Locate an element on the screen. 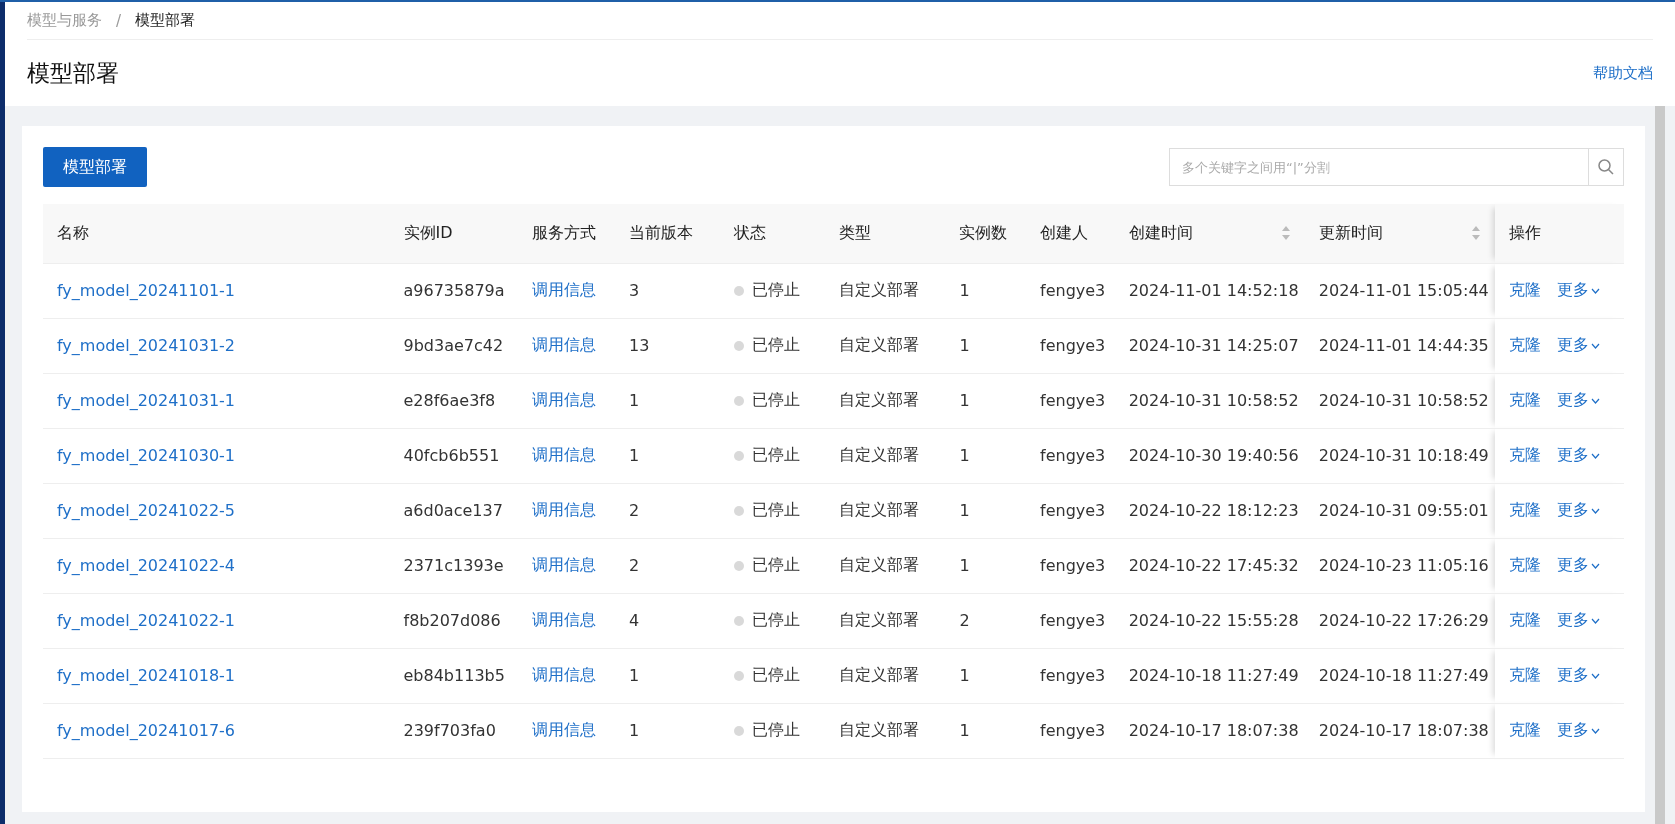 The height and width of the screenshot is (824, 1675). updated-time: 2024-10-31 10:58:52 is located at coordinates (1403, 400).